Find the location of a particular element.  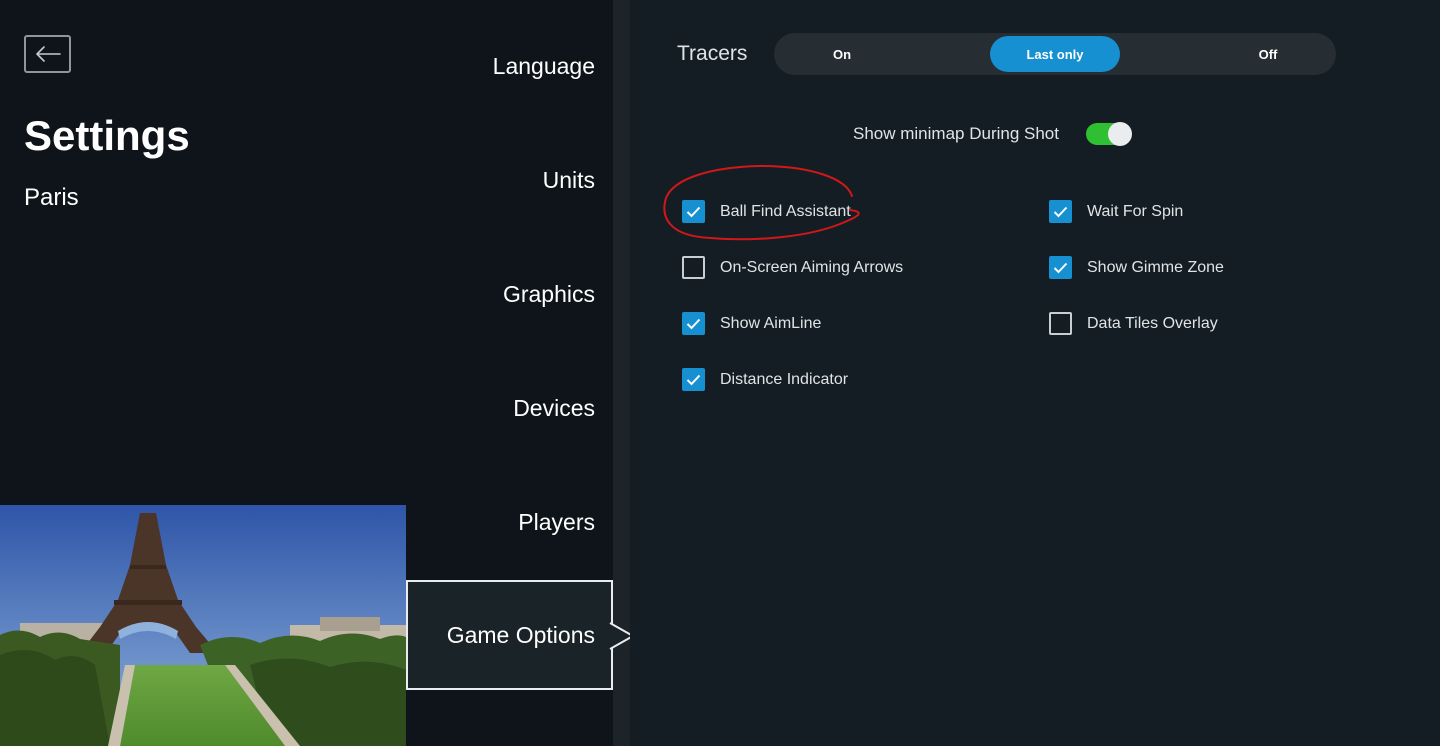

checkbox-label: On-Screen Aiming Arrows is located at coordinates (812, 267).